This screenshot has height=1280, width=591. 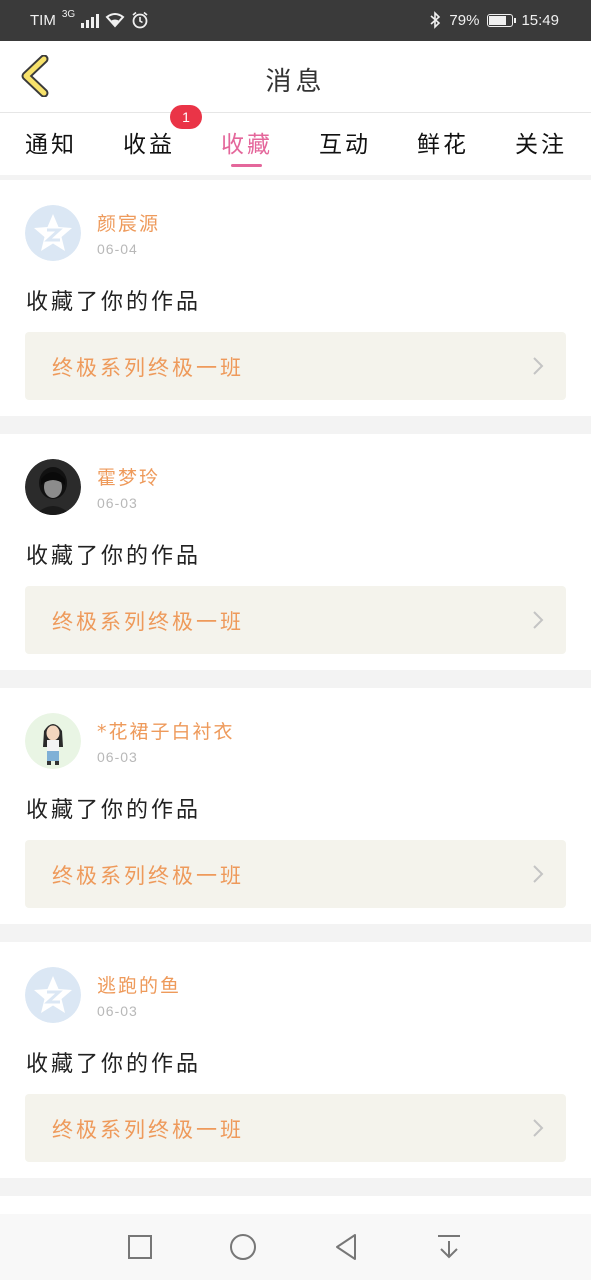 I want to click on item-date: 06-04, so click(x=117, y=249).